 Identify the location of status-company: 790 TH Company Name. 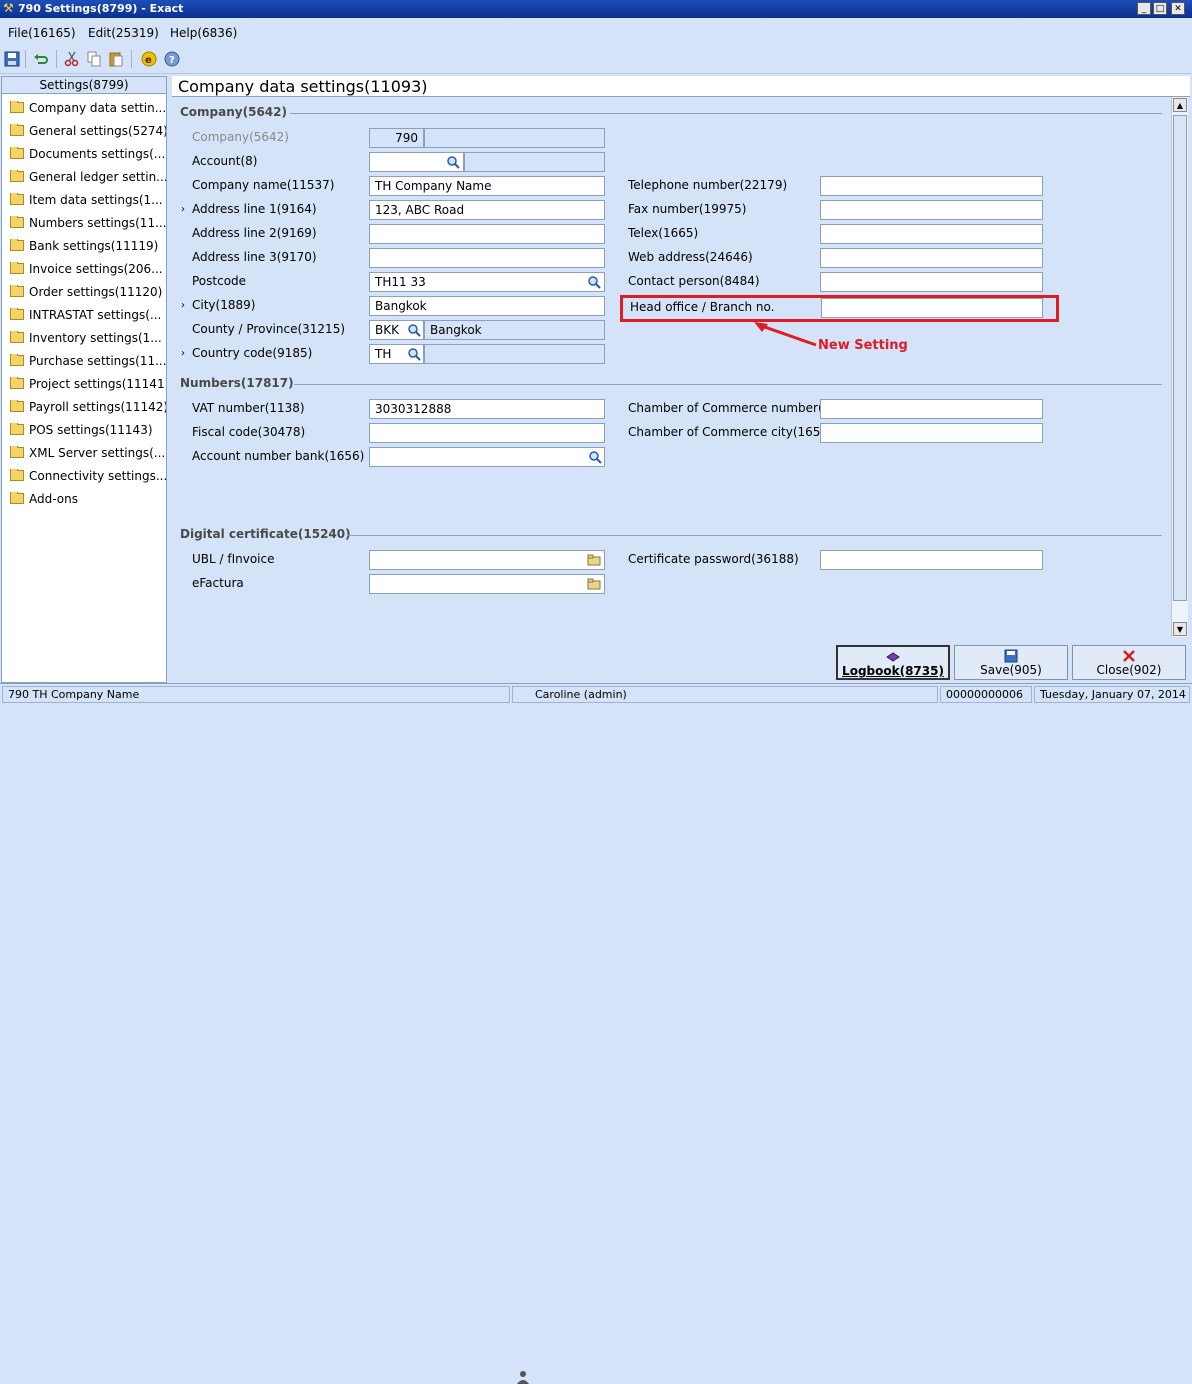
(256, 694).